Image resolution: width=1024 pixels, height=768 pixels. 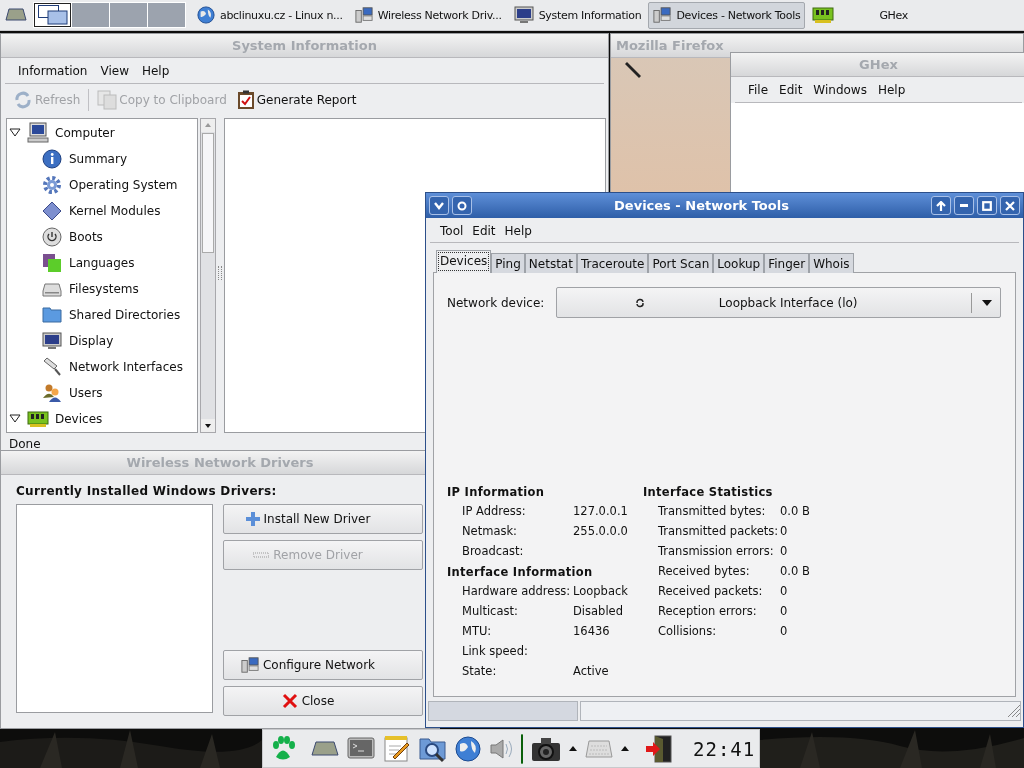 What do you see at coordinates (102, 367) in the screenshot?
I see `tree-item: Network Interfaces` at bounding box center [102, 367].